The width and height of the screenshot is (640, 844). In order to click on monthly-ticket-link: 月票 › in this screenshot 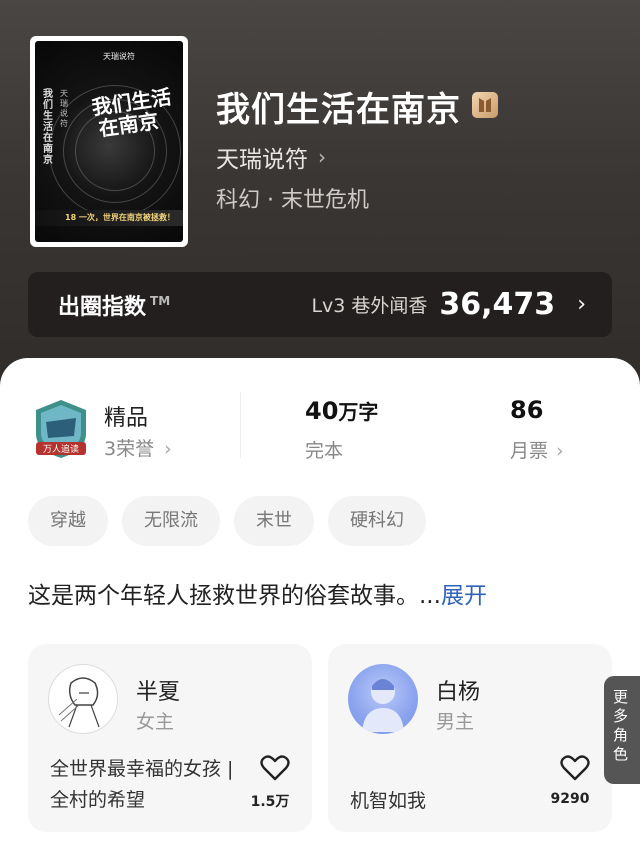, I will do `click(537, 449)`.